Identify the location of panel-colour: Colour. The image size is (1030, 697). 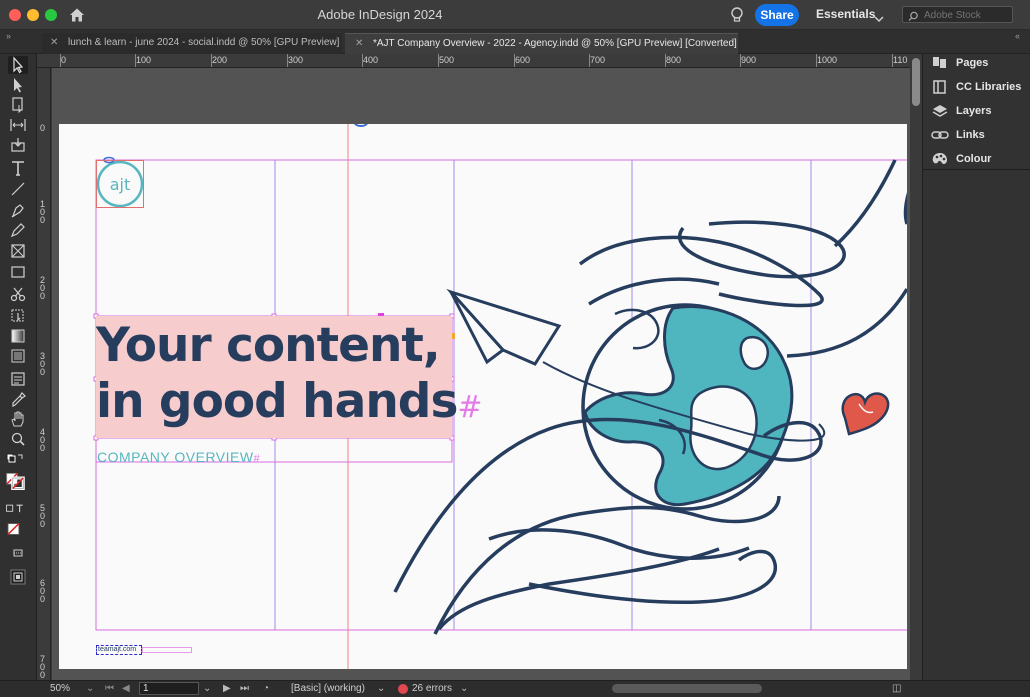
(980, 160).